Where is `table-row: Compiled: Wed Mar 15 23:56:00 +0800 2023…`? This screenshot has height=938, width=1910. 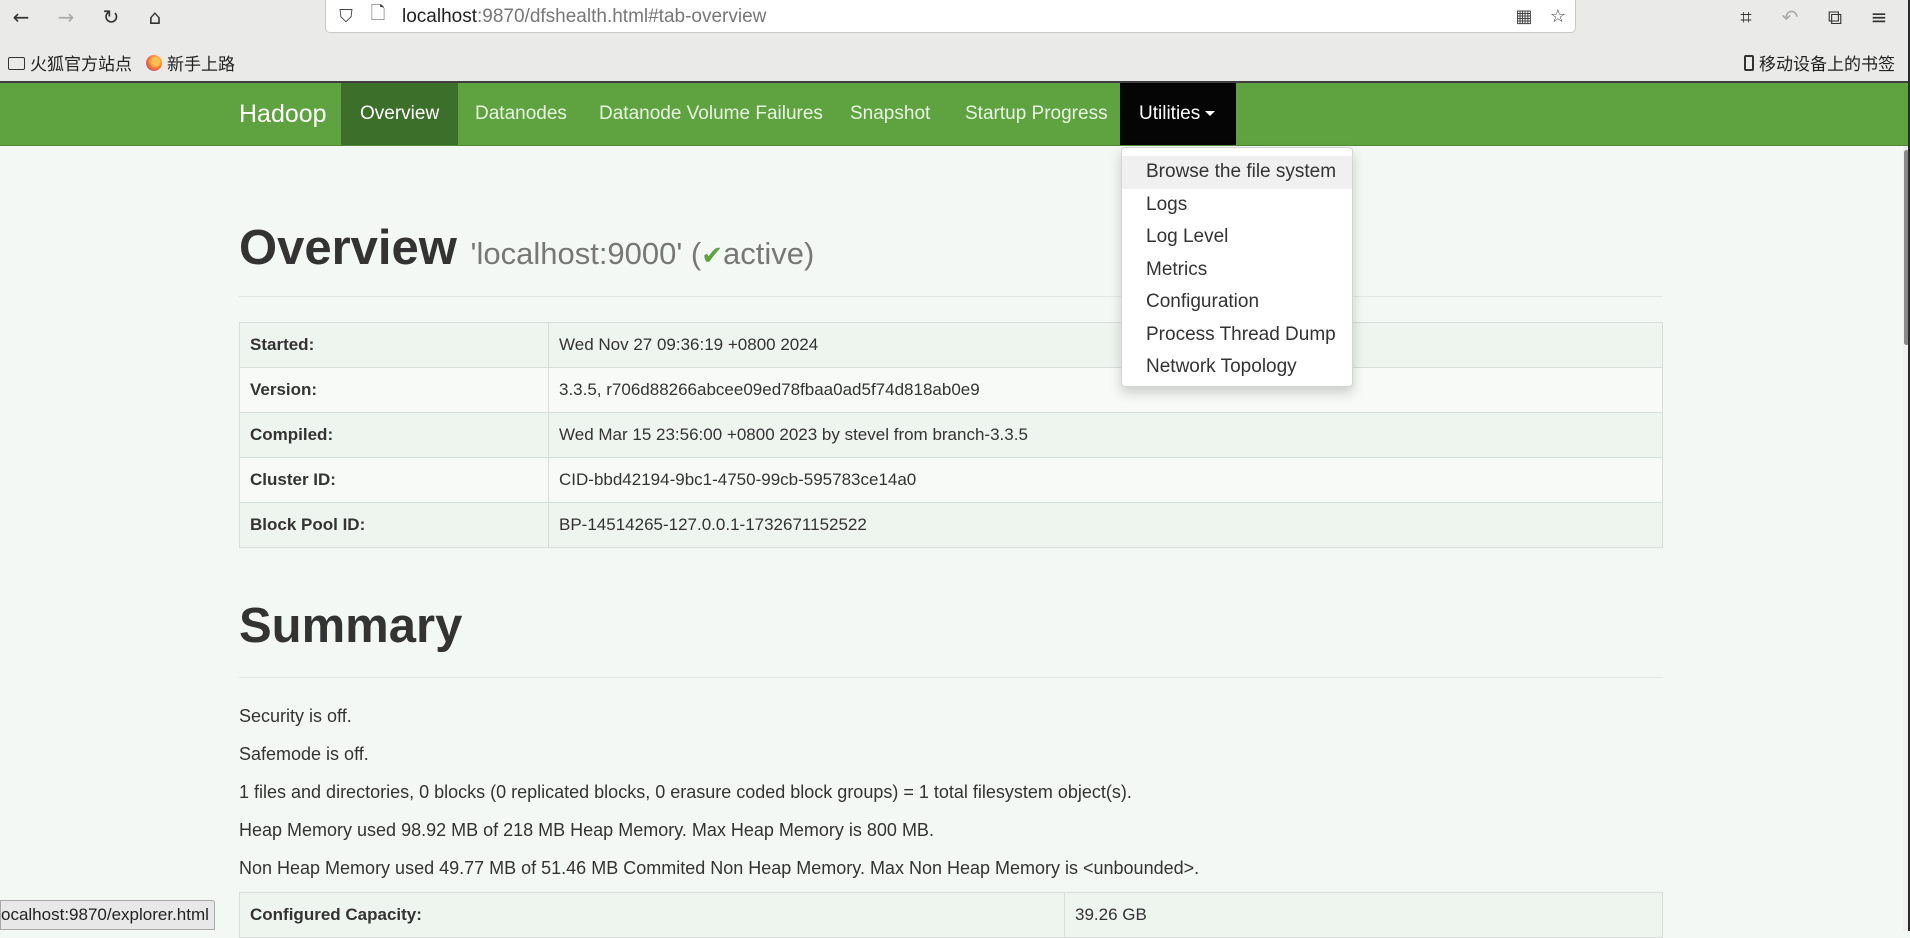
table-row: Compiled: Wed Mar 15 23:56:00 +0800 2023… is located at coordinates (951, 435).